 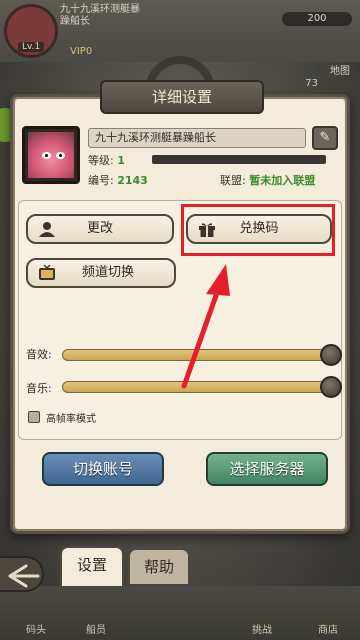 What do you see at coordinates (328, 628) in the screenshot?
I see `nav-shop: 商店` at bounding box center [328, 628].